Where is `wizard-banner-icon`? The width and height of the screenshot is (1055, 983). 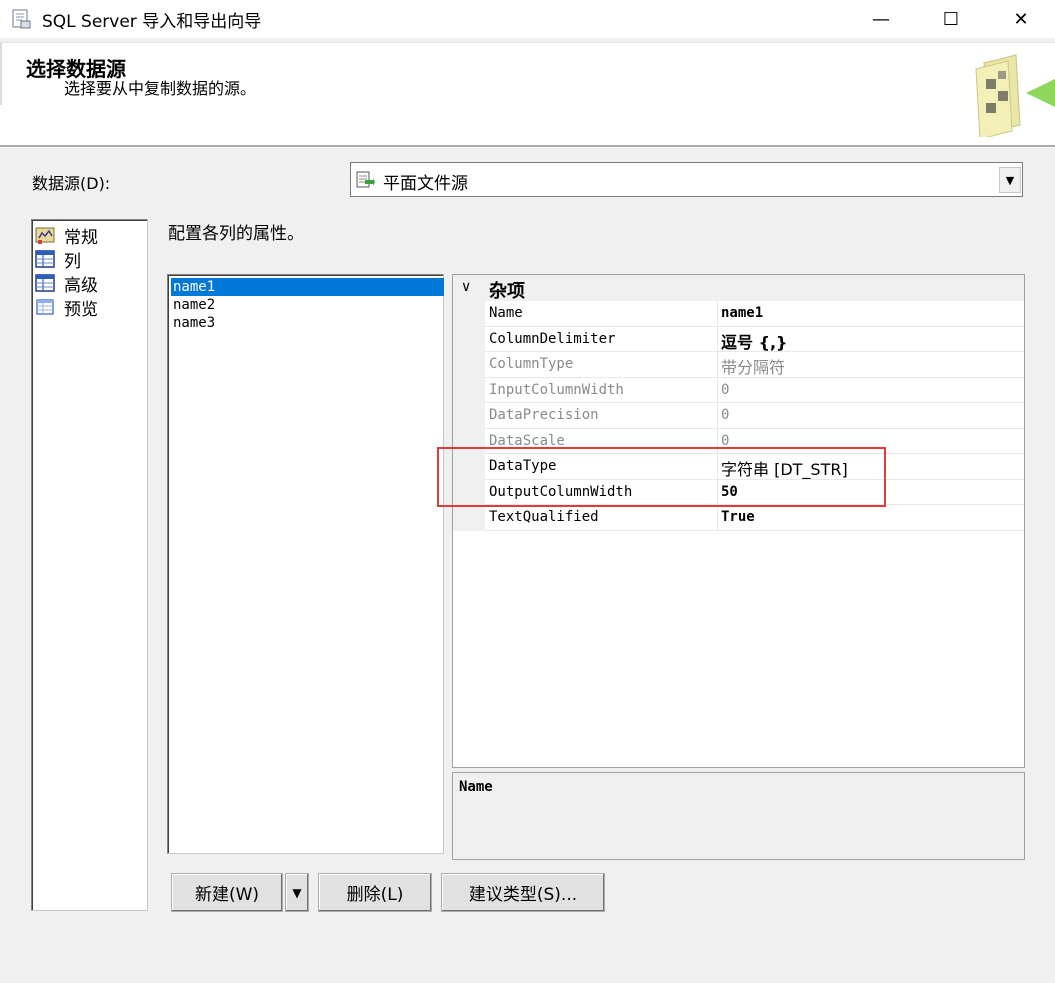
wizard-banner-icon is located at coordinates (1015, 95).